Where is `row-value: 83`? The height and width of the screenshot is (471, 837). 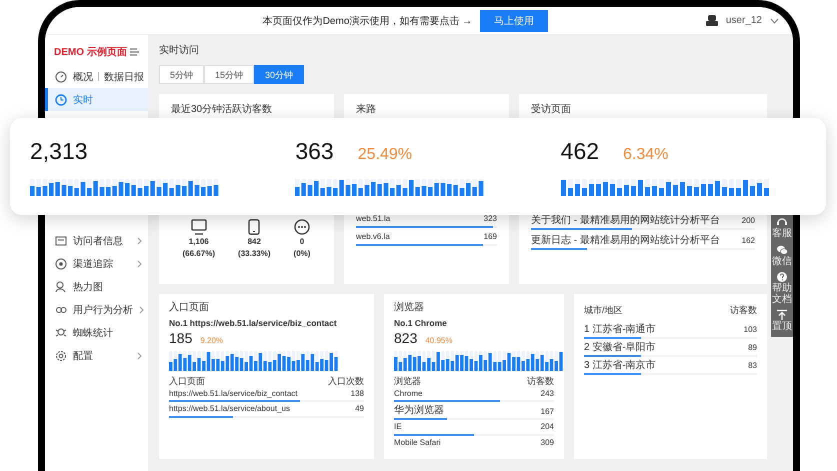 row-value: 83 is located at coordinates (752, 366).